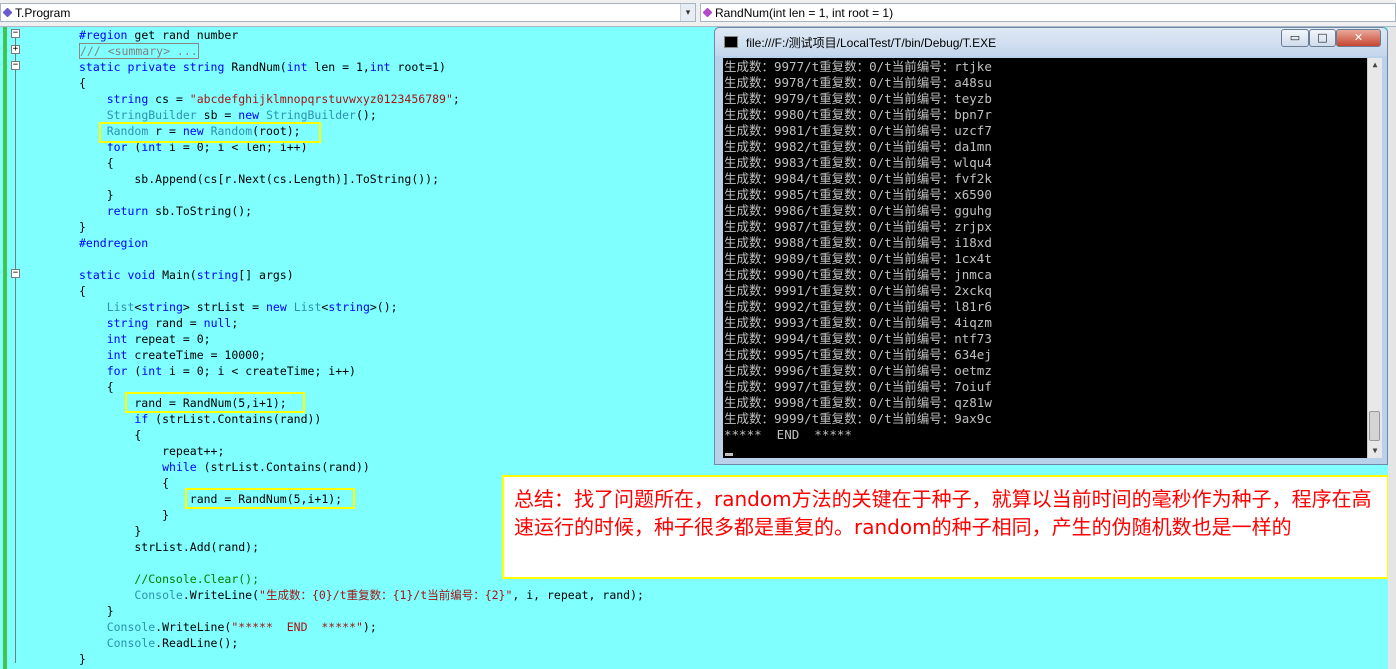 The image size is (1396, 669). I want to click on console-line: 生成数：9984/t重复数：0/t当前编号：fvf2k, so click(858, 178).